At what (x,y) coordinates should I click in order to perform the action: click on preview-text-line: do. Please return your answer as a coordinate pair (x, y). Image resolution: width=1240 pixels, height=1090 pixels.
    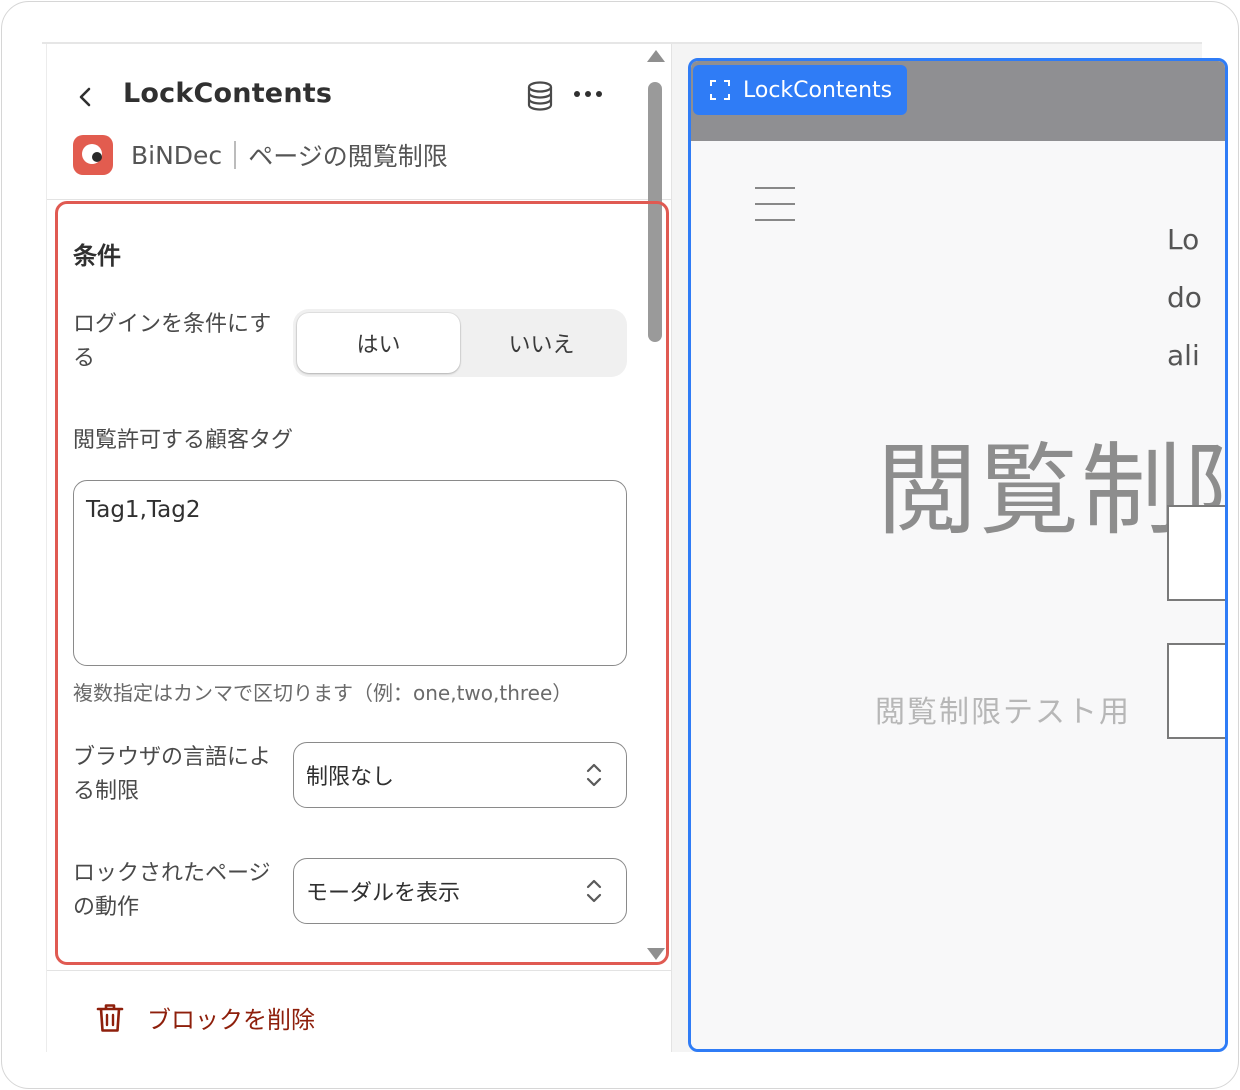
    Looking at the image, I should click on (1184, 297).